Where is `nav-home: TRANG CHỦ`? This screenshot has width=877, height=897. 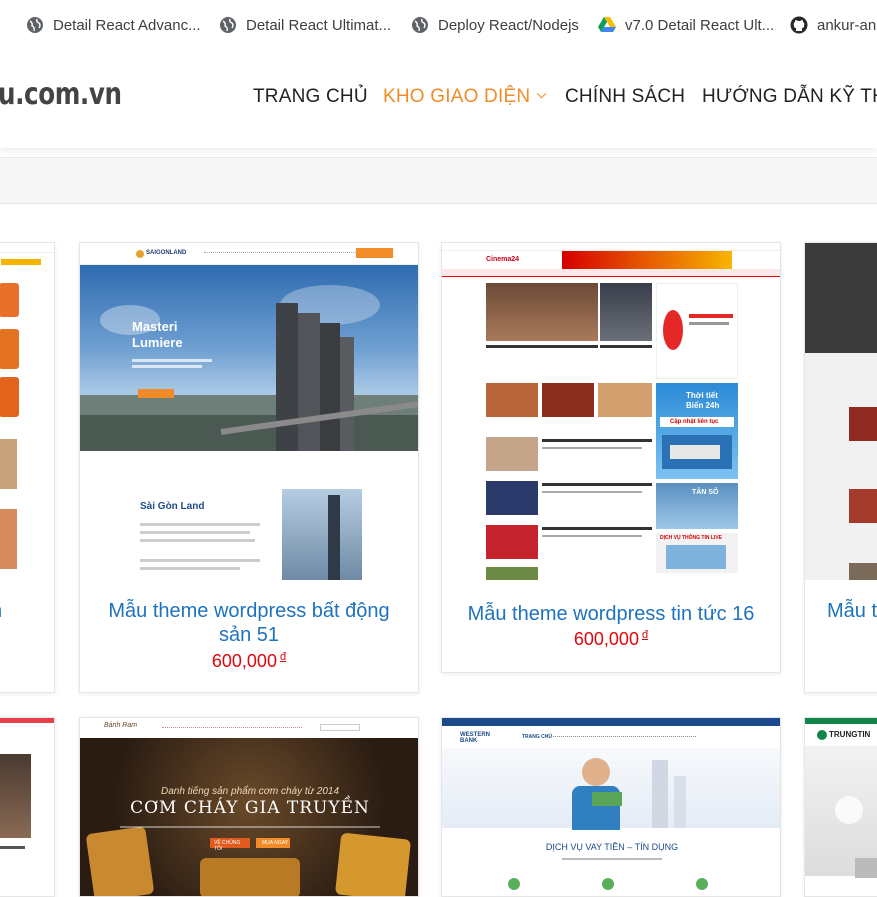 nav-home: TRANG CHỦ is located at coordinates (310, 97).